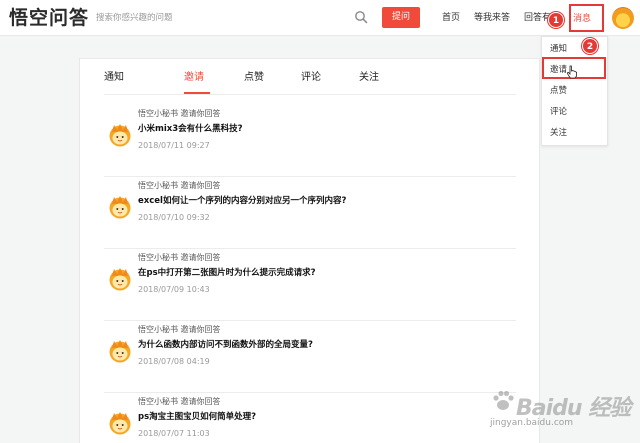 This screenshot has height=443, width=640. What do you see at coordinates (174, 289) in the screenshot?
I see `invite-time: 2018/07/09 10:43` at bounding box center [174, 289].